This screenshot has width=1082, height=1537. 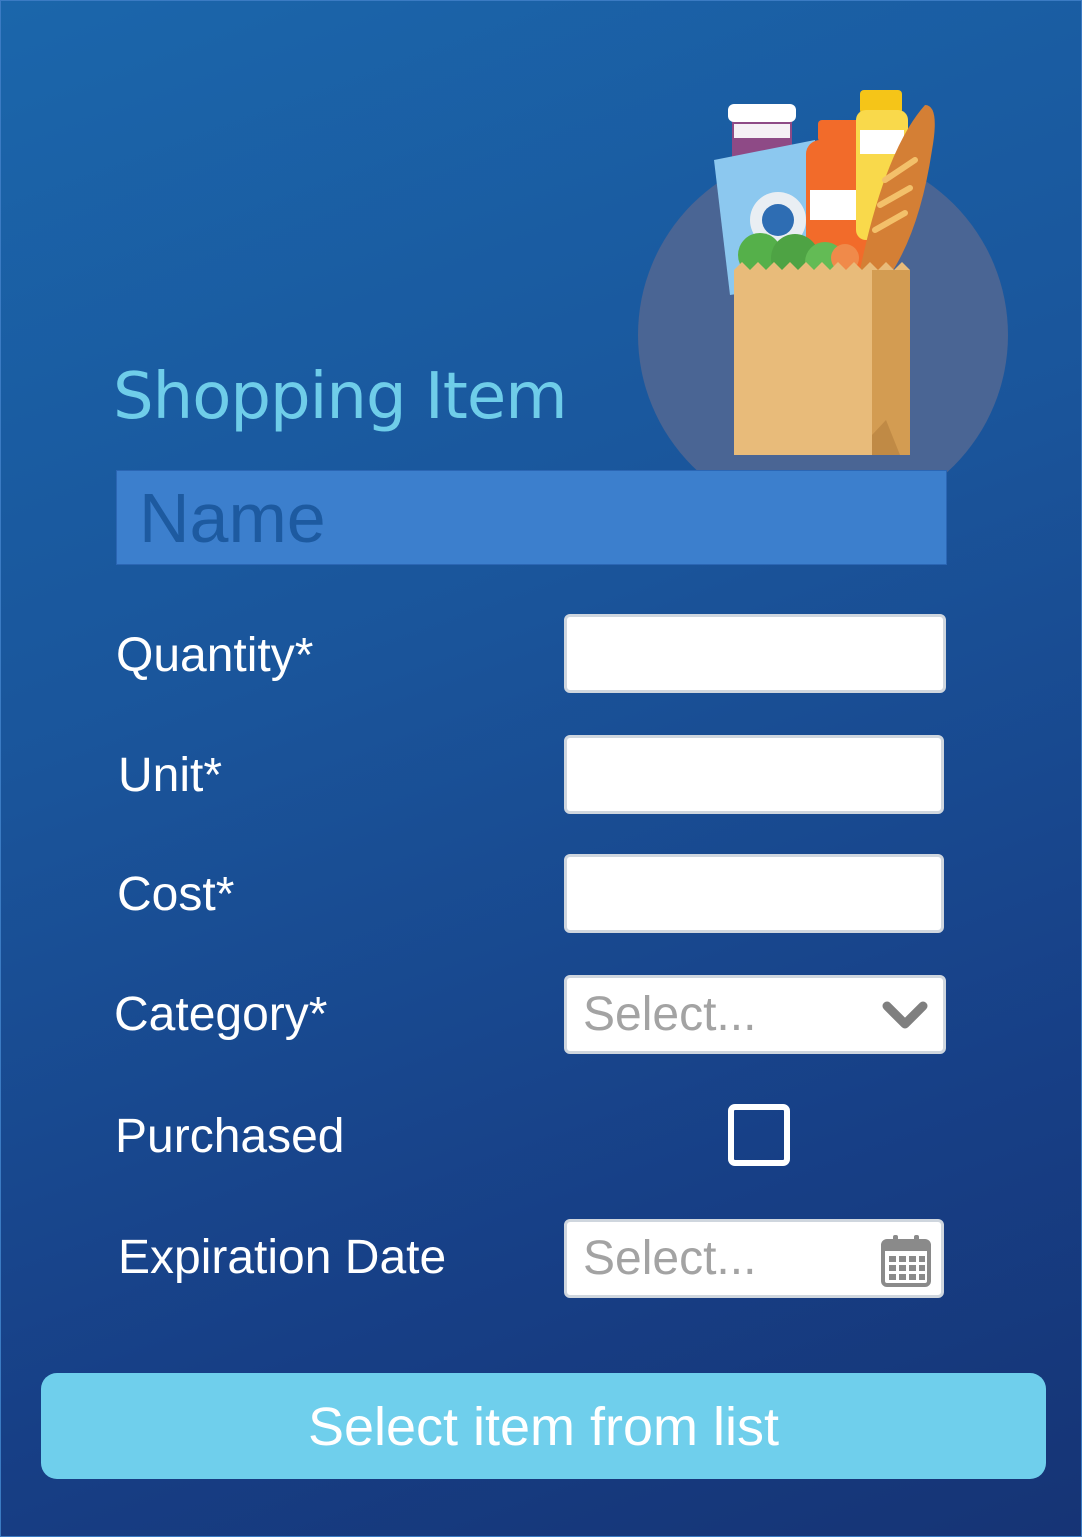 What do you see at coordinates (905, 1015) in the screenshot?
I see `chevron-down-icon` at bounding box center [905, 1015].